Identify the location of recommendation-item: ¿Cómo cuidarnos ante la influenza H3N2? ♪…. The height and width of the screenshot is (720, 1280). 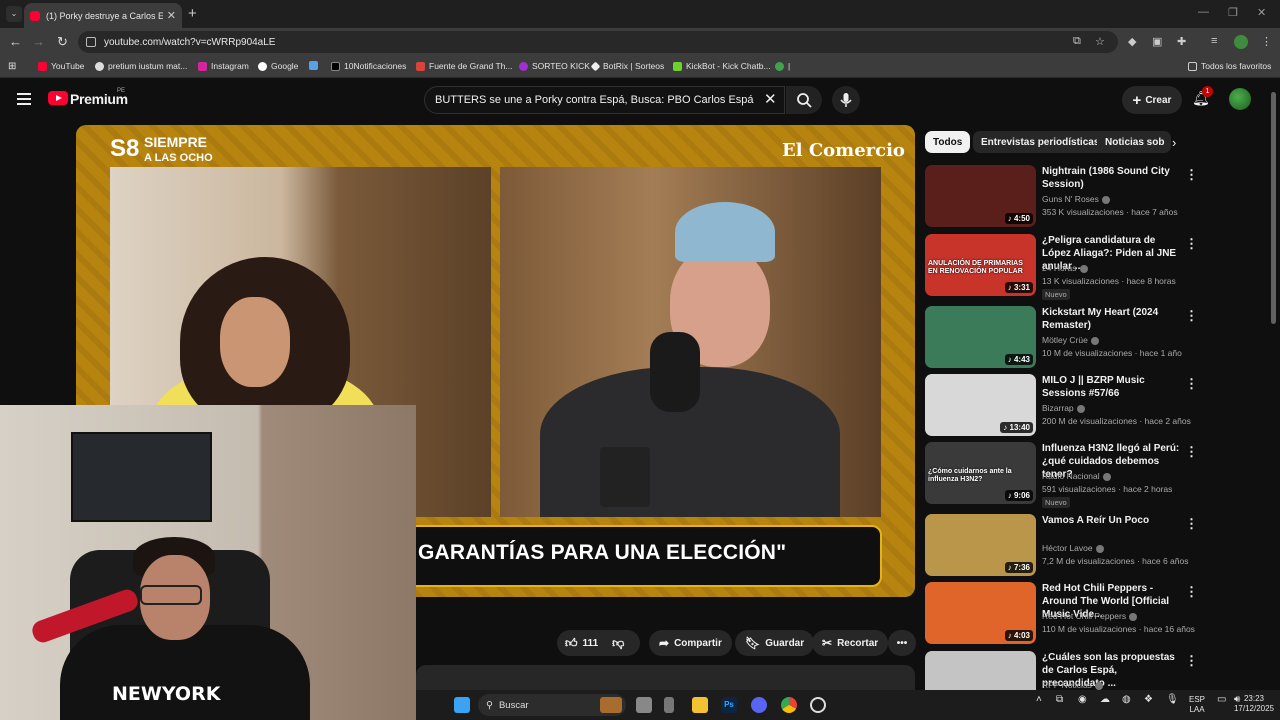
(1095, 475).